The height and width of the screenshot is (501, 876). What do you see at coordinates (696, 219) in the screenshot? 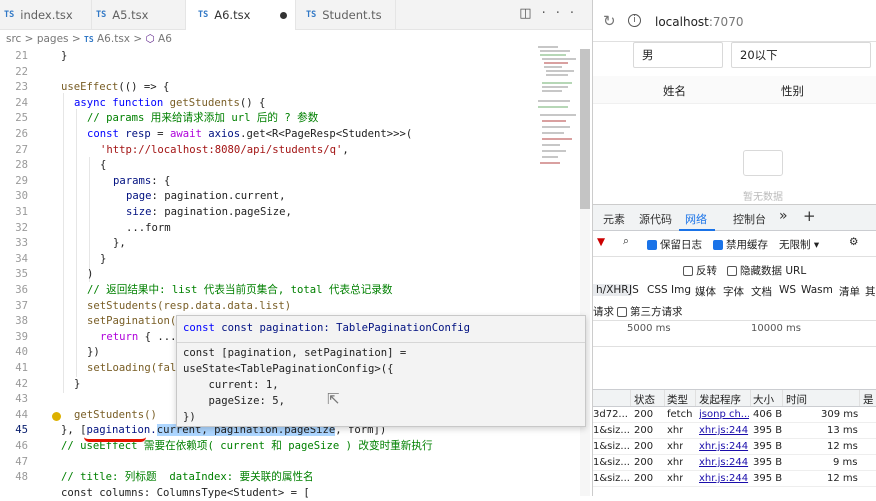
I see `tab-network: 网络` at bounding box center [696, 219].